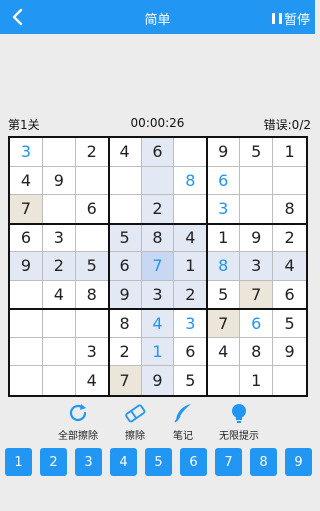 Image resolution: width=320 pixels, height=511 pixels. What do you see at coordinates (53, 462) in the screenshot?
I see `number-key-2: 2` at bounding box center [53, 462].